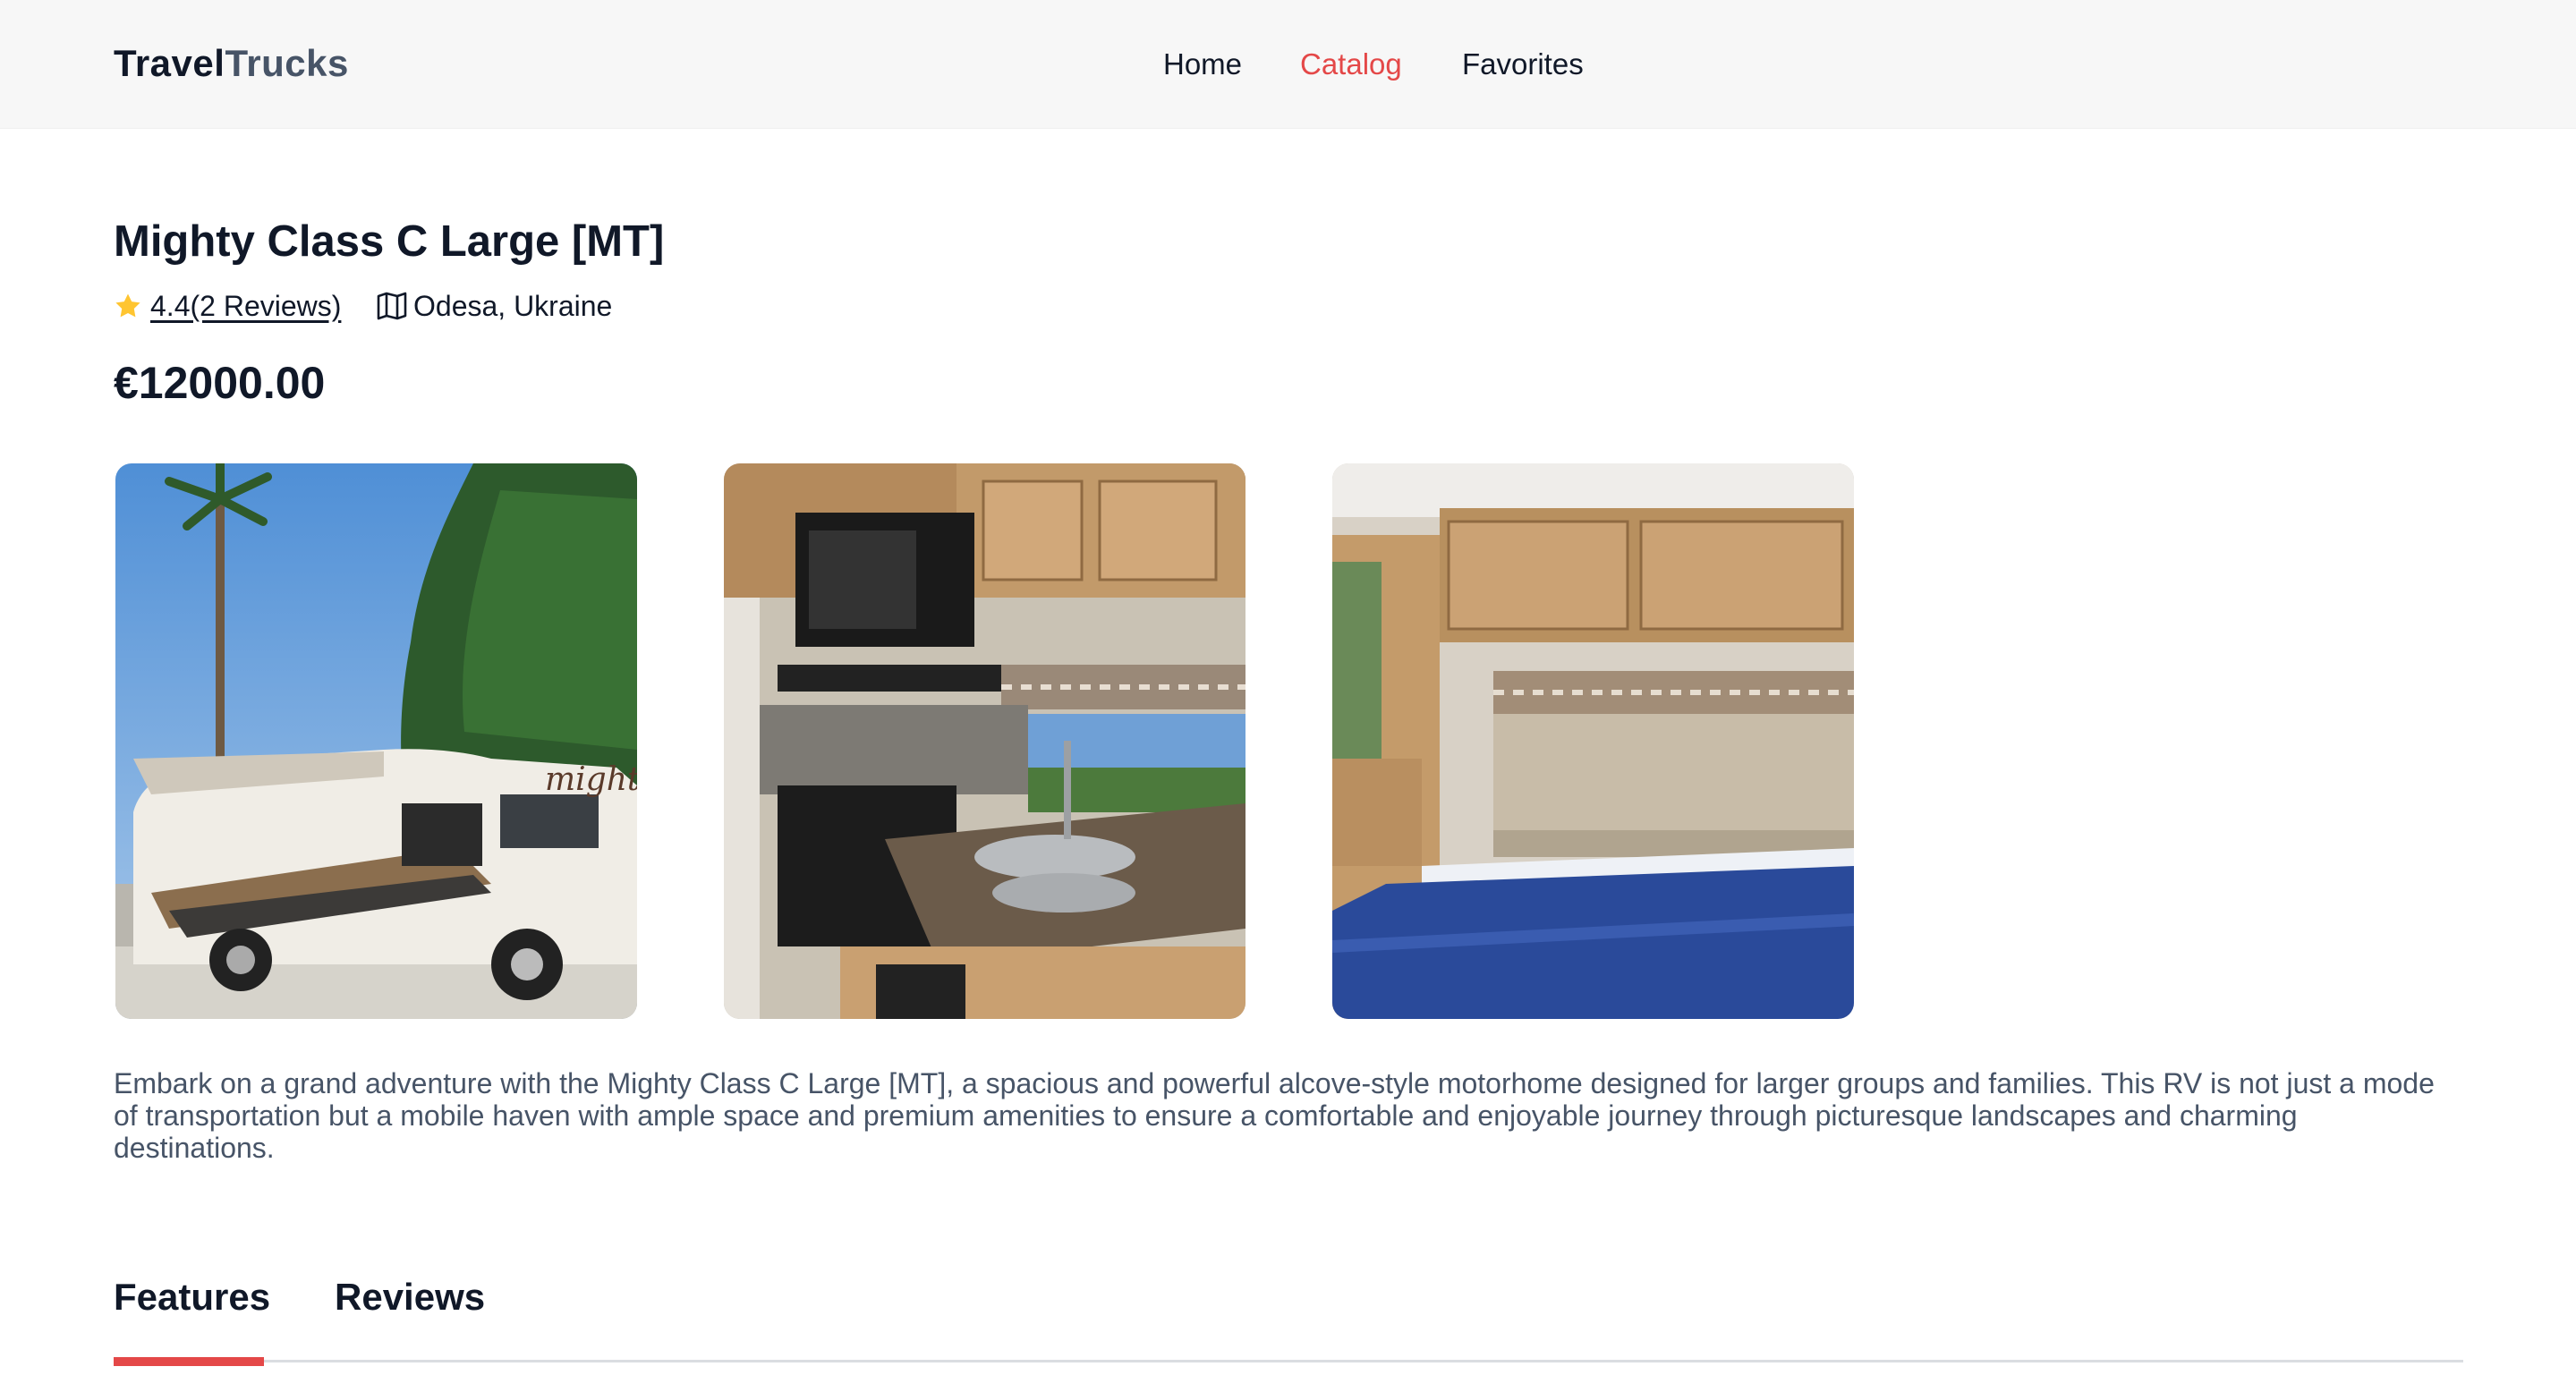 The image size is (2576, 1392). I want to click on gallery-image-bedroom, so click(1593, 741).